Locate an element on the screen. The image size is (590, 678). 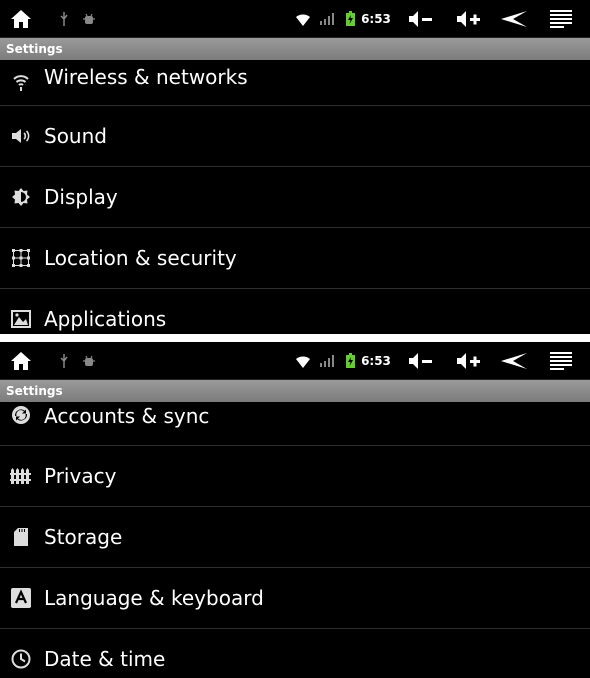
settings-item-label: Date & time is located at coordinates (105, 659).